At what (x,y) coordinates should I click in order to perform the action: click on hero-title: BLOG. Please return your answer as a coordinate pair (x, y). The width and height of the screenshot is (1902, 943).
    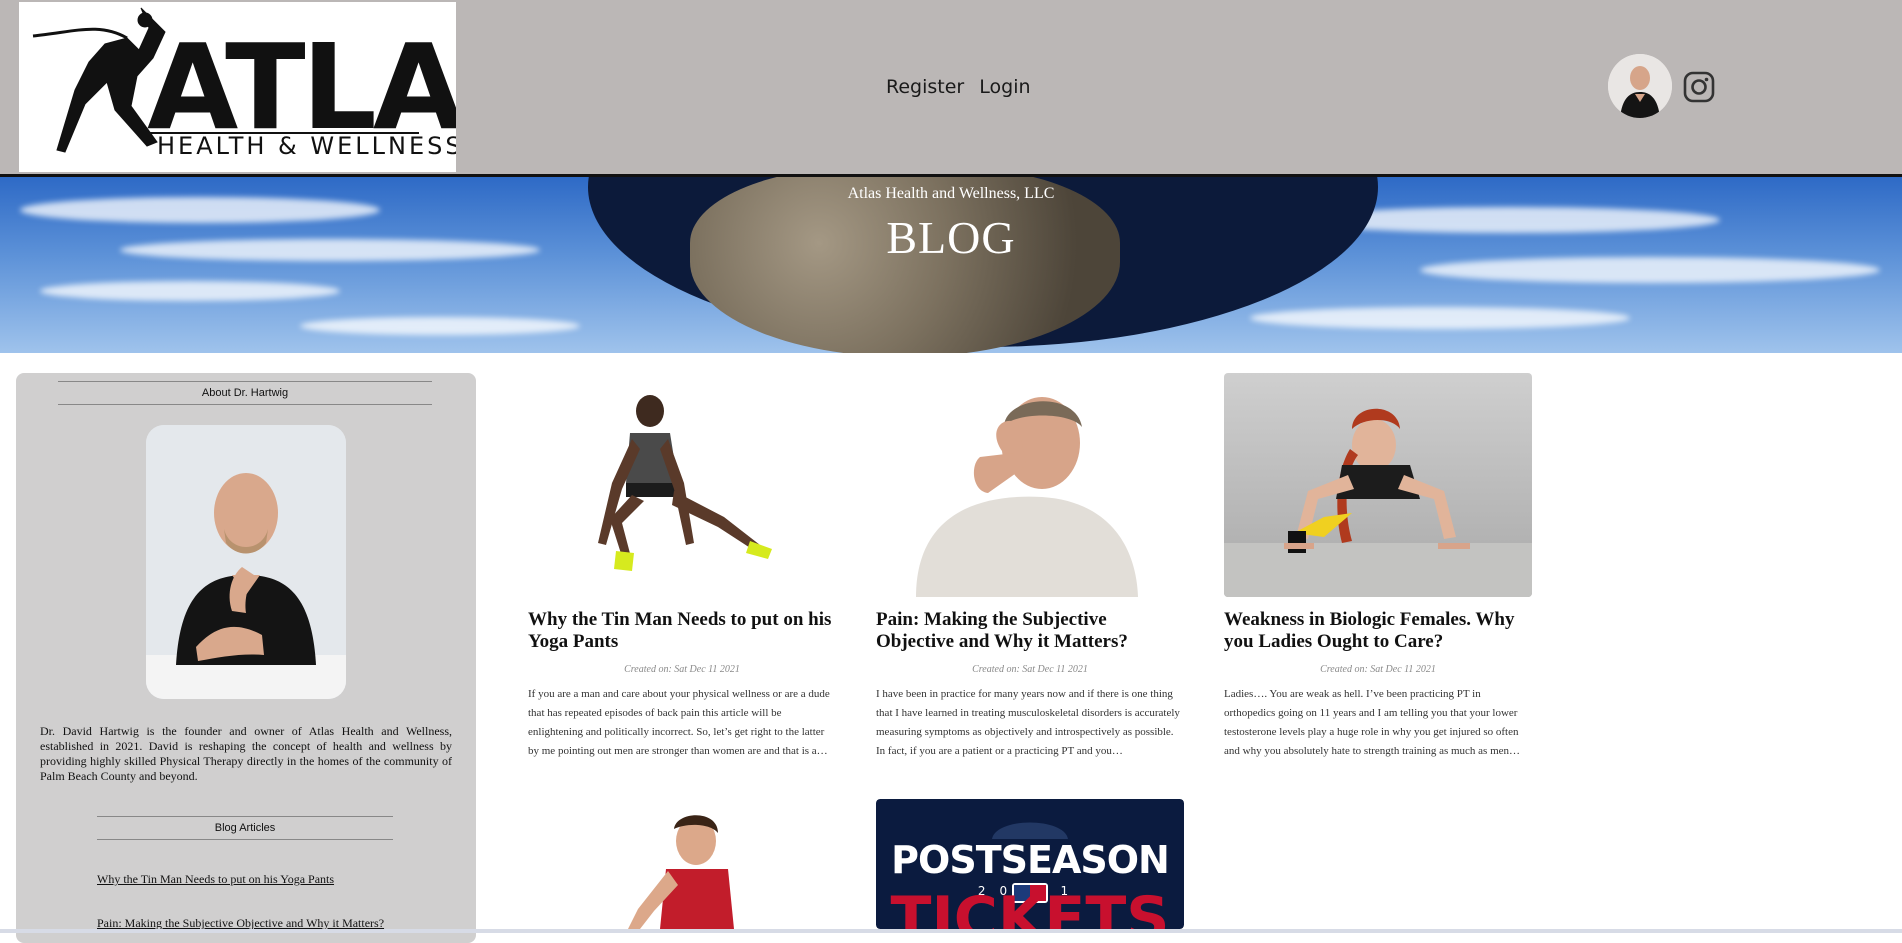
    Looking at the image, I should click on (951, 237).